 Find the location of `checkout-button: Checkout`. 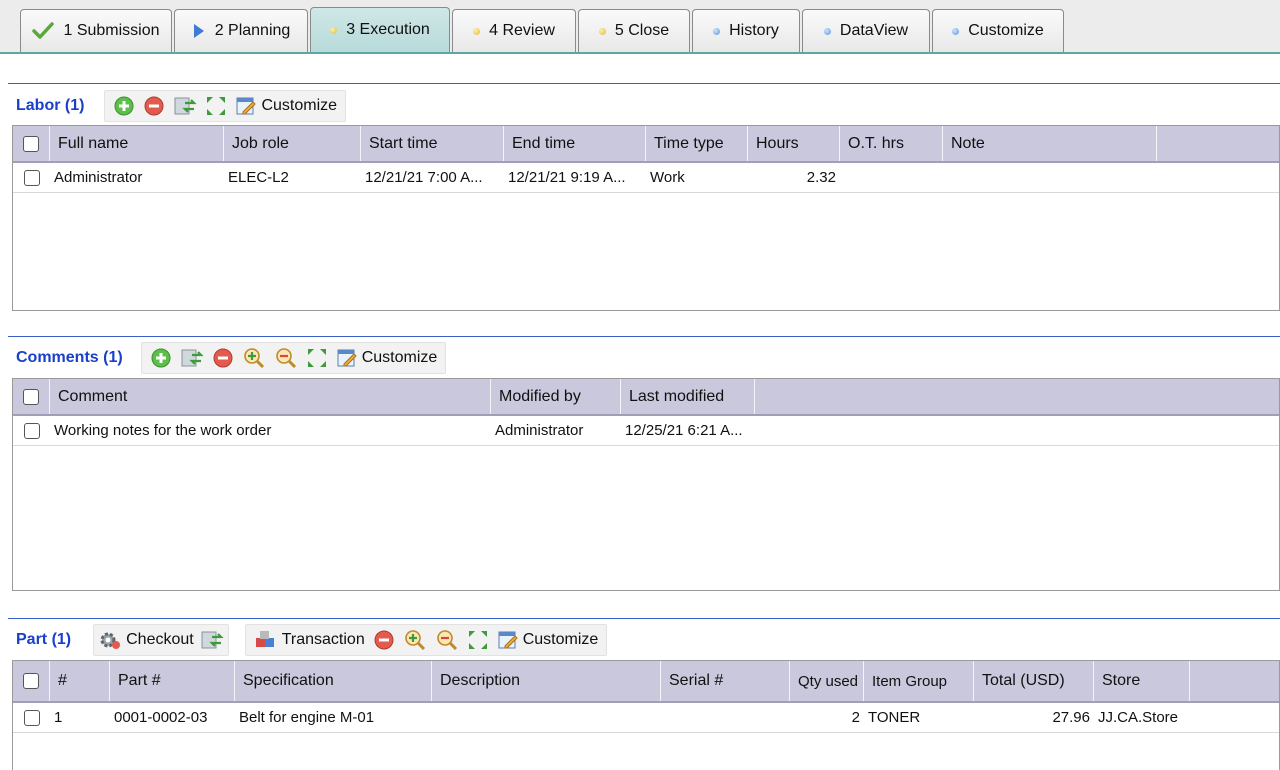

checkout-button: Checkout is located at coordinates (161, 640).